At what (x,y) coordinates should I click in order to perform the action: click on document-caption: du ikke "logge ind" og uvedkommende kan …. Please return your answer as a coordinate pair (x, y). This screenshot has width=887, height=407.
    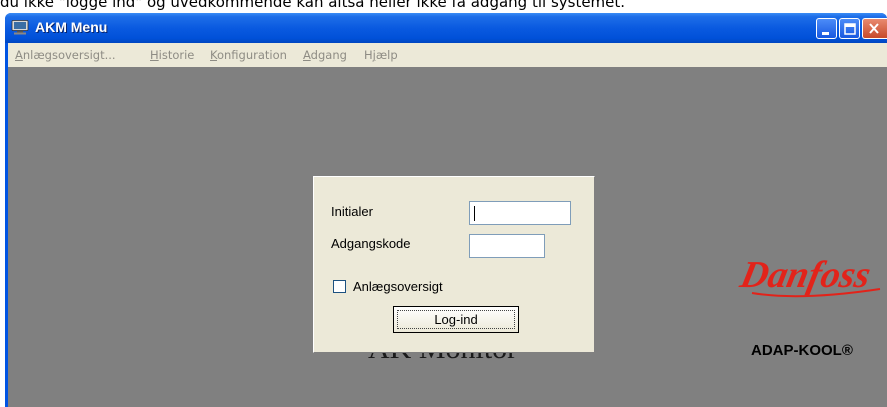
    Looking at the image, I should click on (313, 5).